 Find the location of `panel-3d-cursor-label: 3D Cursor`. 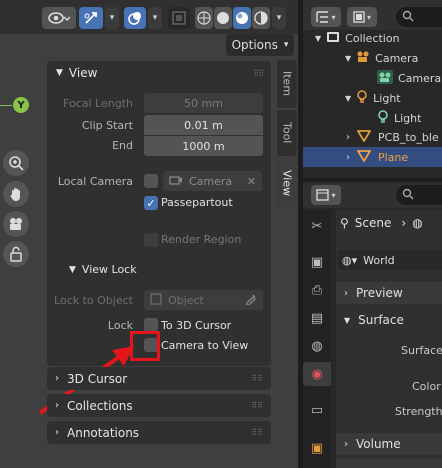

panel-3d-cursor-label: 3D Cursor is located at coordinates (97, 378).